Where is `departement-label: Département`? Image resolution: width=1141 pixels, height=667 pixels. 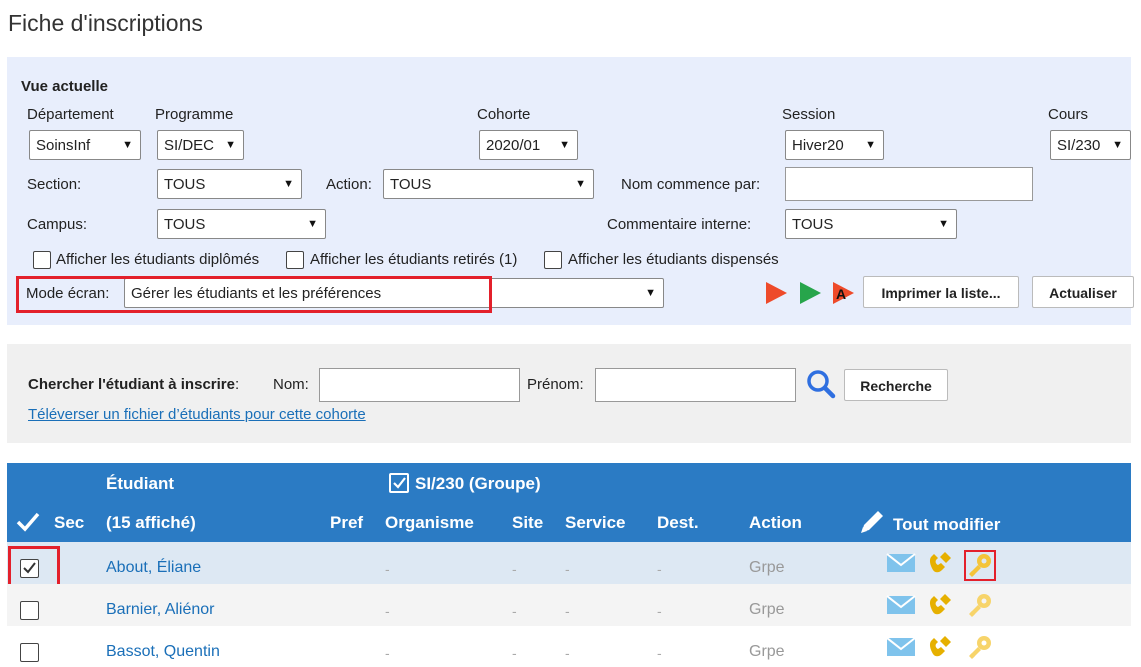
departement-label: Département is located at coordinates (70, 114).